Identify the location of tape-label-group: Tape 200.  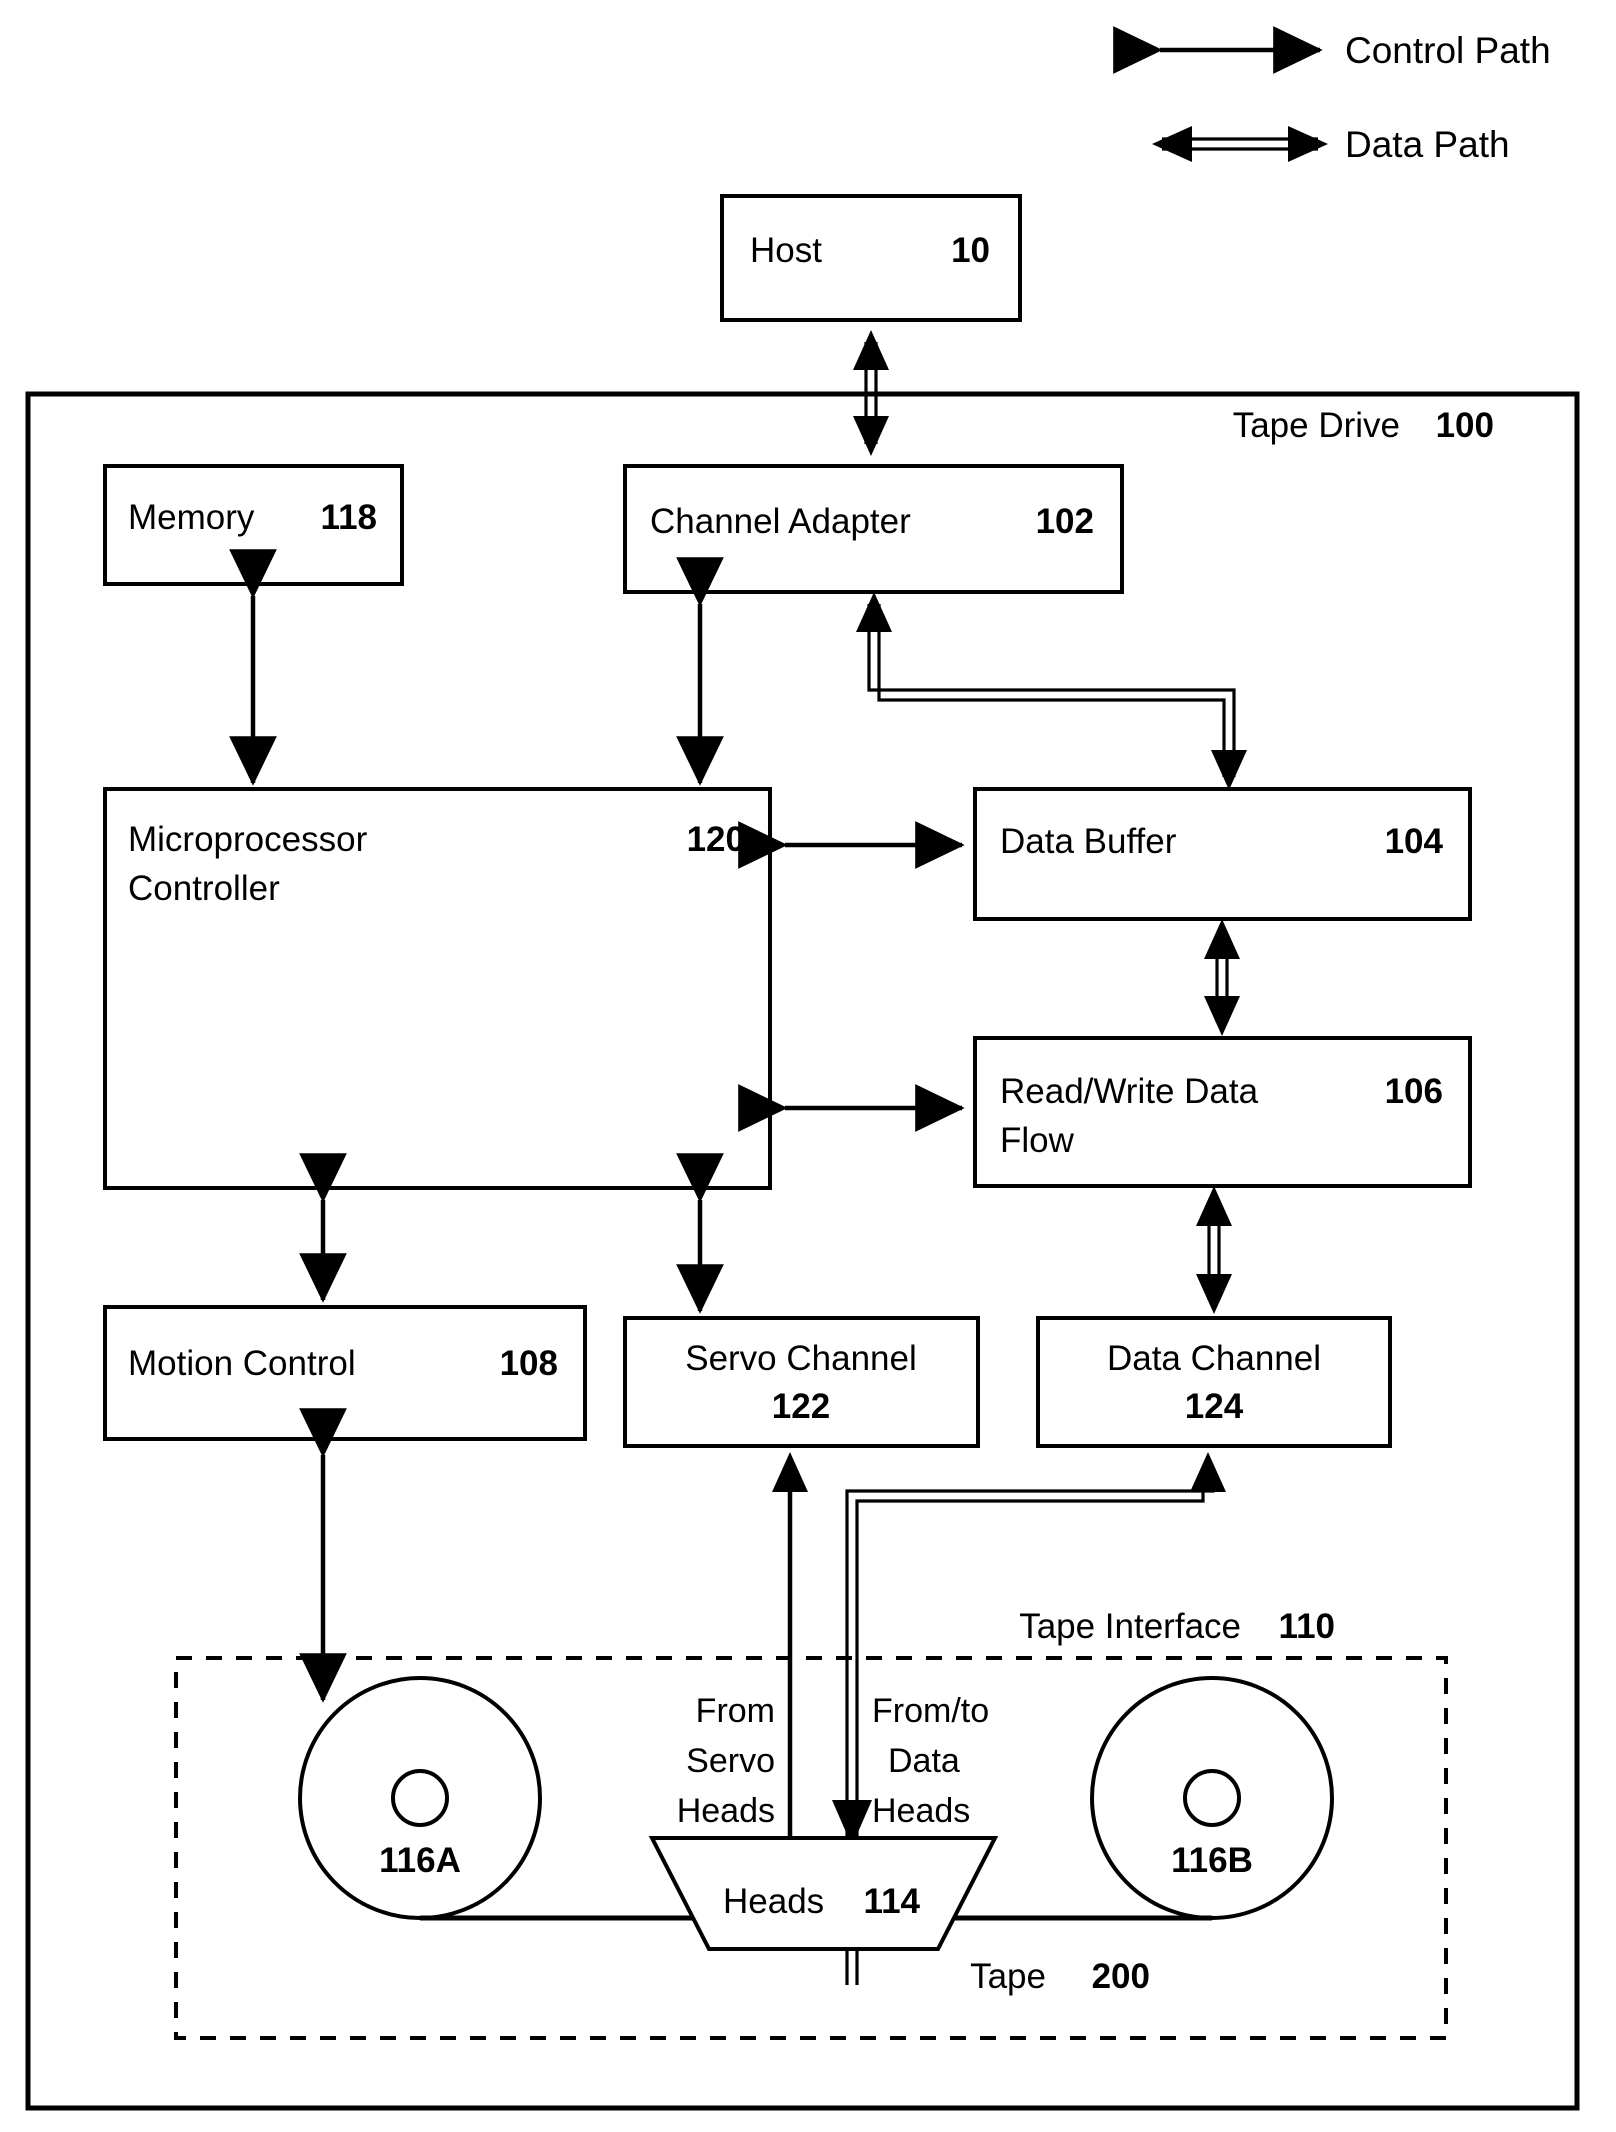
(1060, 1976).